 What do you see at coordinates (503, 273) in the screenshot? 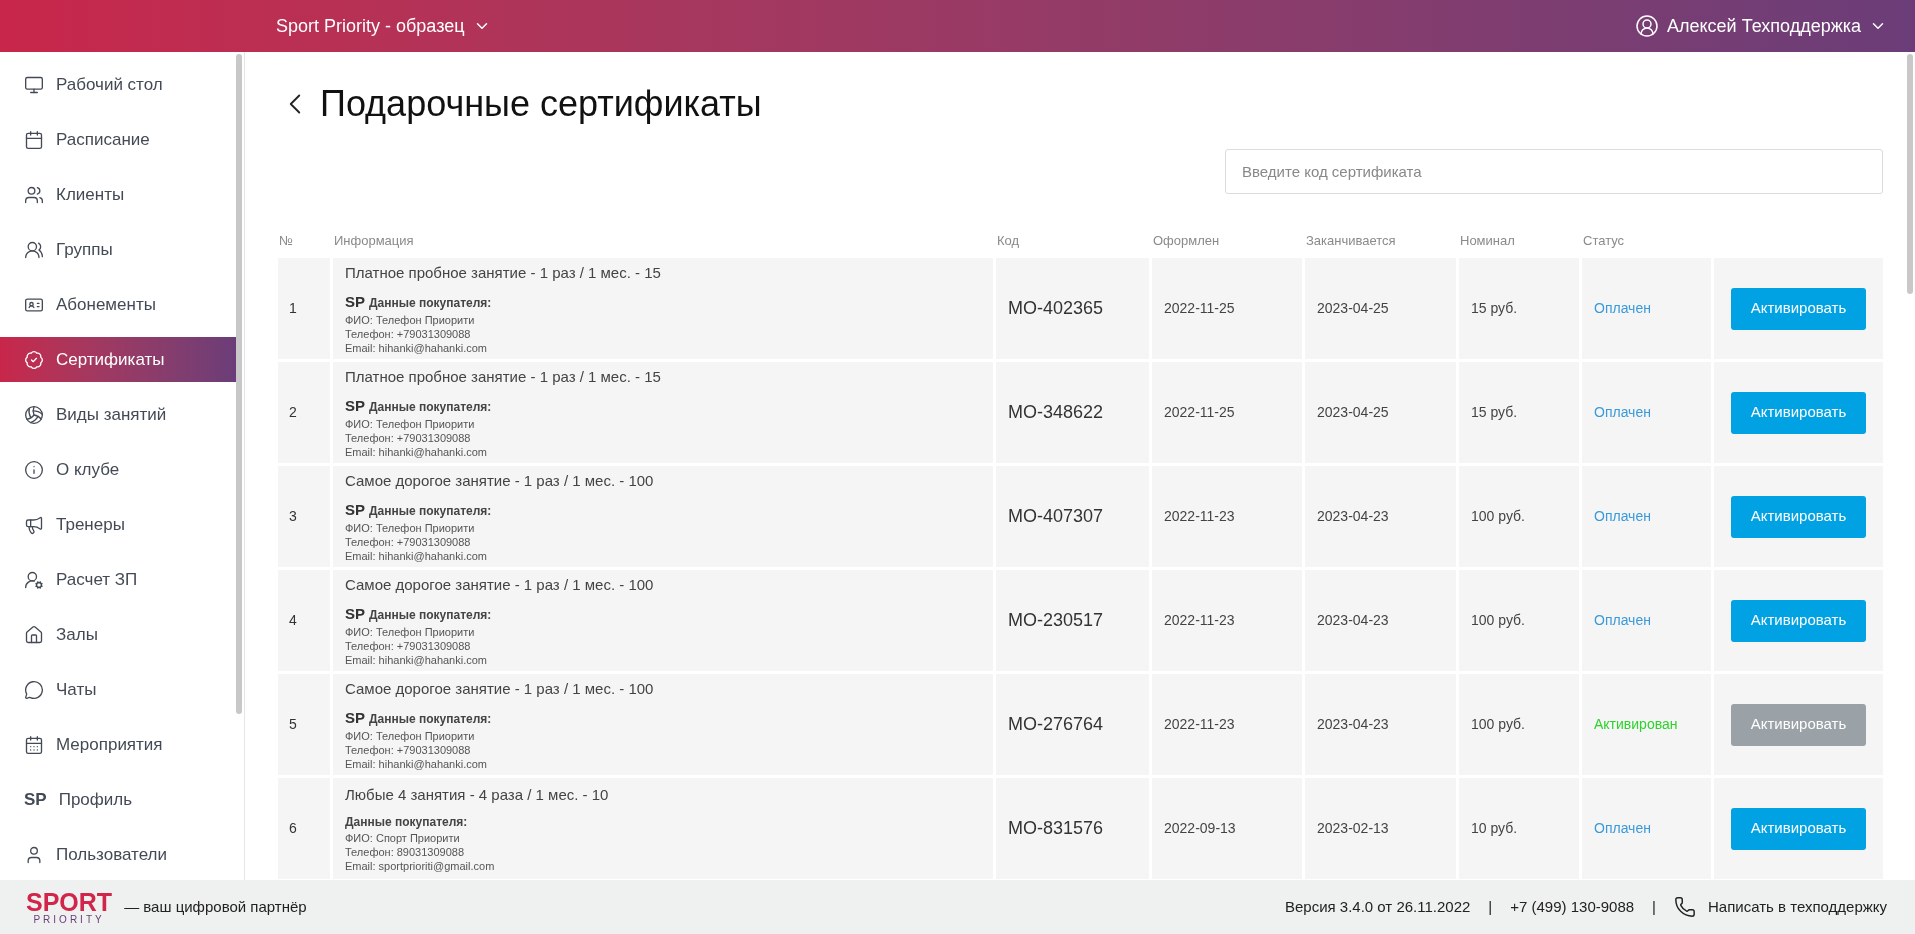
I see `certificate-title: Платное пробное занятие - 1 раз / 1 мес. - 15` at bounding box center [503, 273].